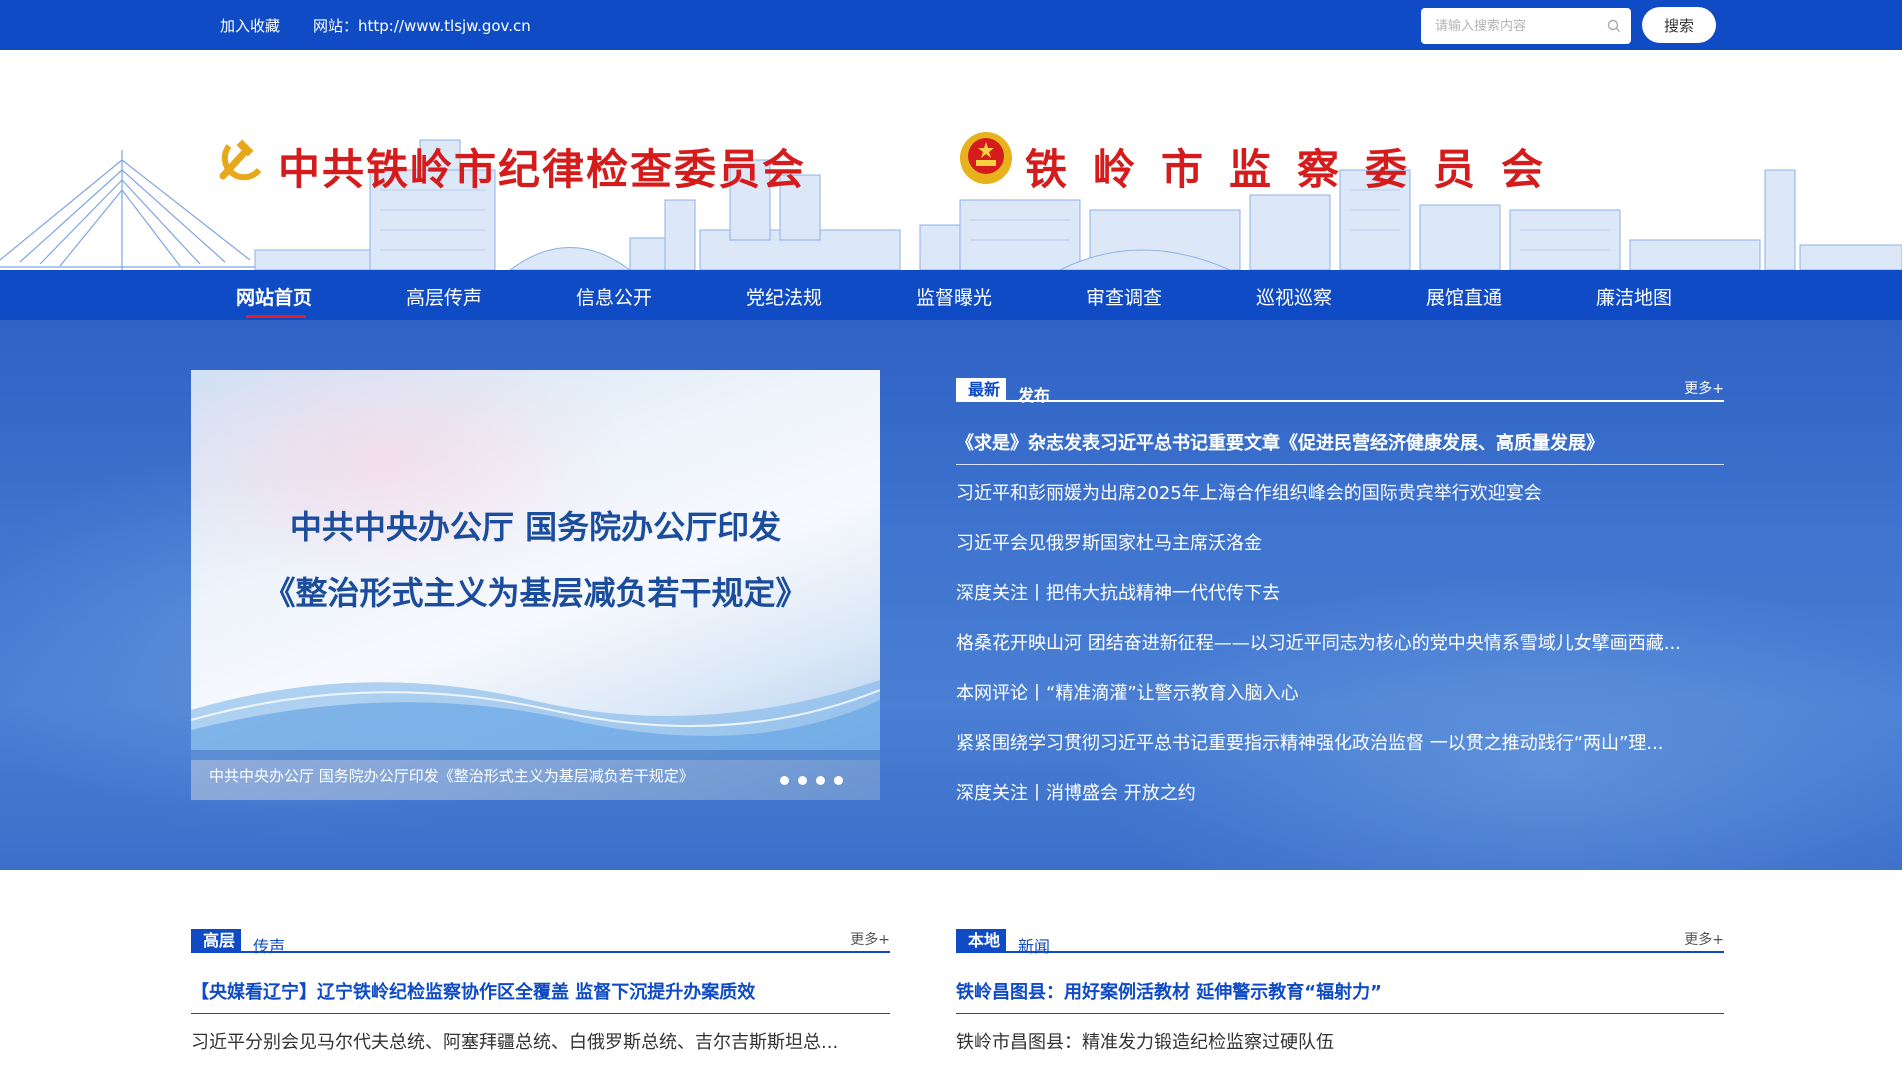  I want to click on latest-news-item: 习近平会见俄罗斯国家杜马主席沃洛金, so click(1109, 542).